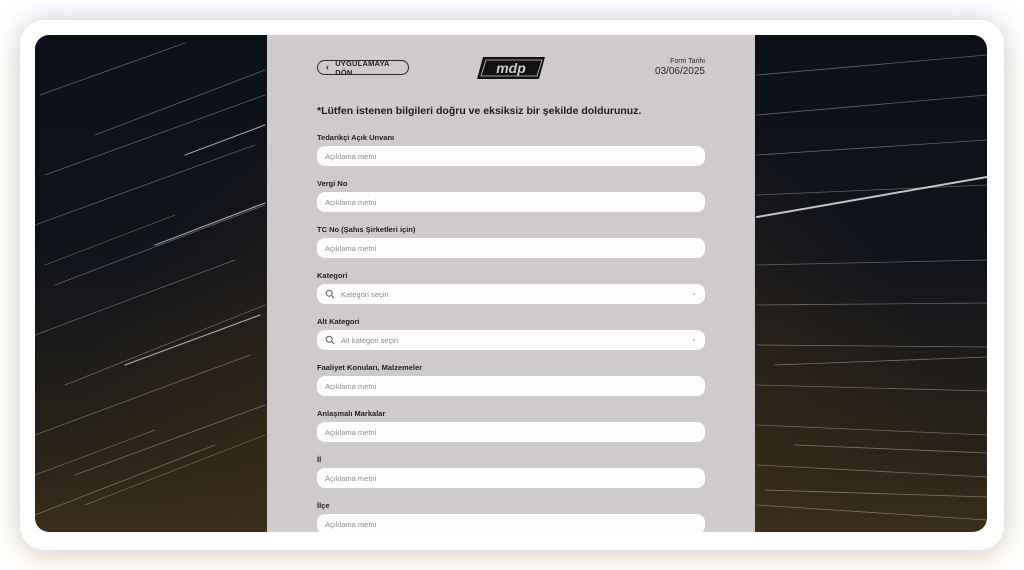 This screenshot has height=570, width=1024. I want to click on chevron-left-icon: ‹, so click(328, 67).